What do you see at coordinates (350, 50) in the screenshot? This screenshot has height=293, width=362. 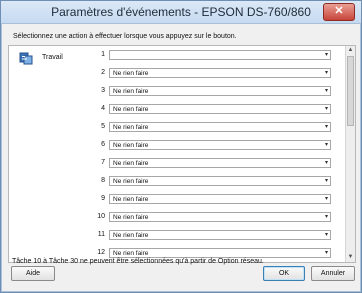 I see `scroll-up-icon: ▲` at bounding box center [350, 50].